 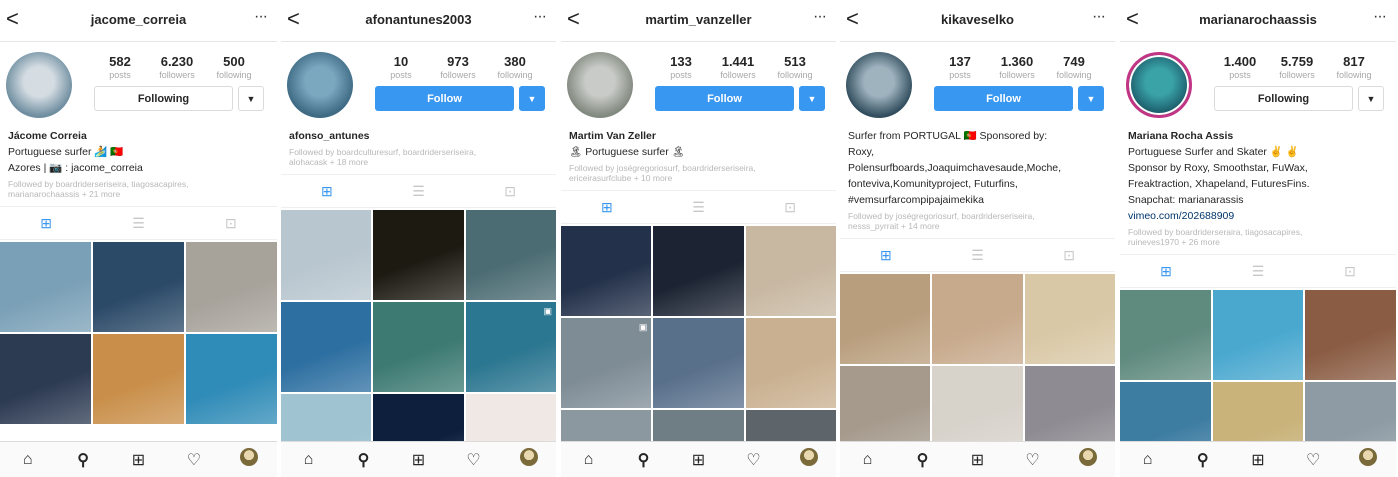 What do you see at coordinates (510, 347) in the screenshot?
I see `post-thumbnail: ▣` at bounding box center [510, 347].